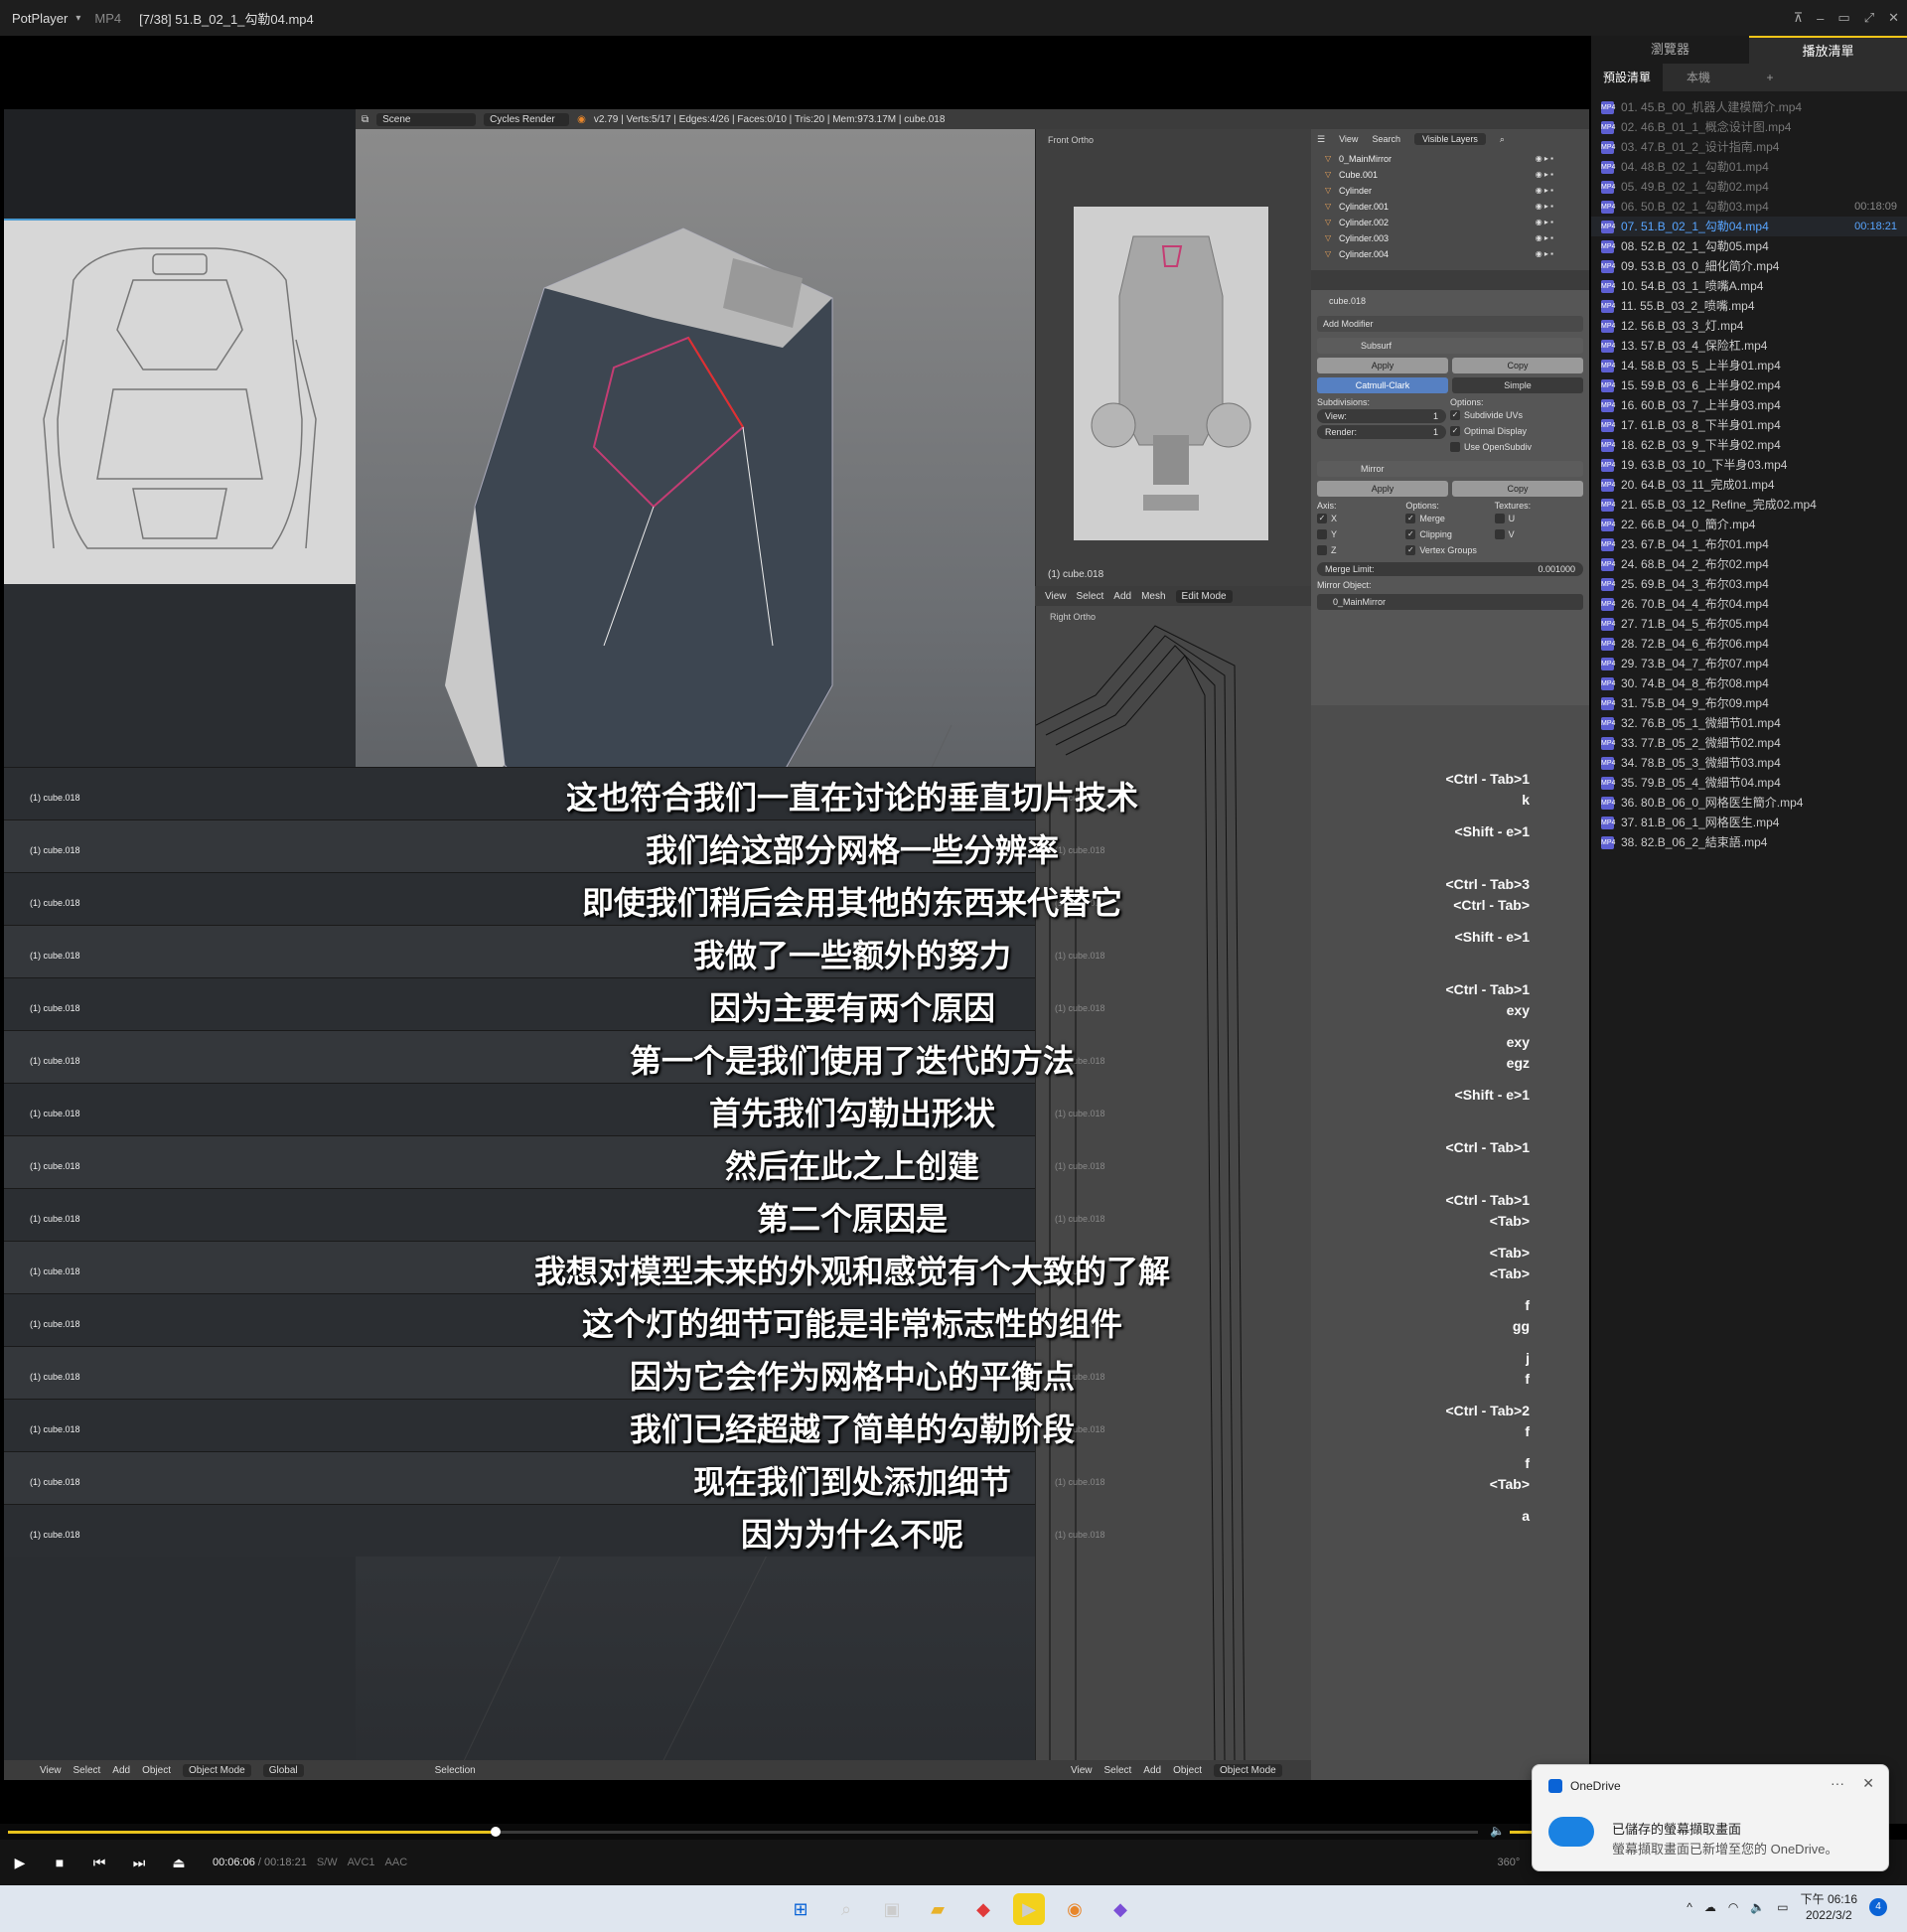  What do you see at coordinates (99, 1863) in the screenshot?
I see `previous-icon: ⏮` at bounding box center [99, 1863].